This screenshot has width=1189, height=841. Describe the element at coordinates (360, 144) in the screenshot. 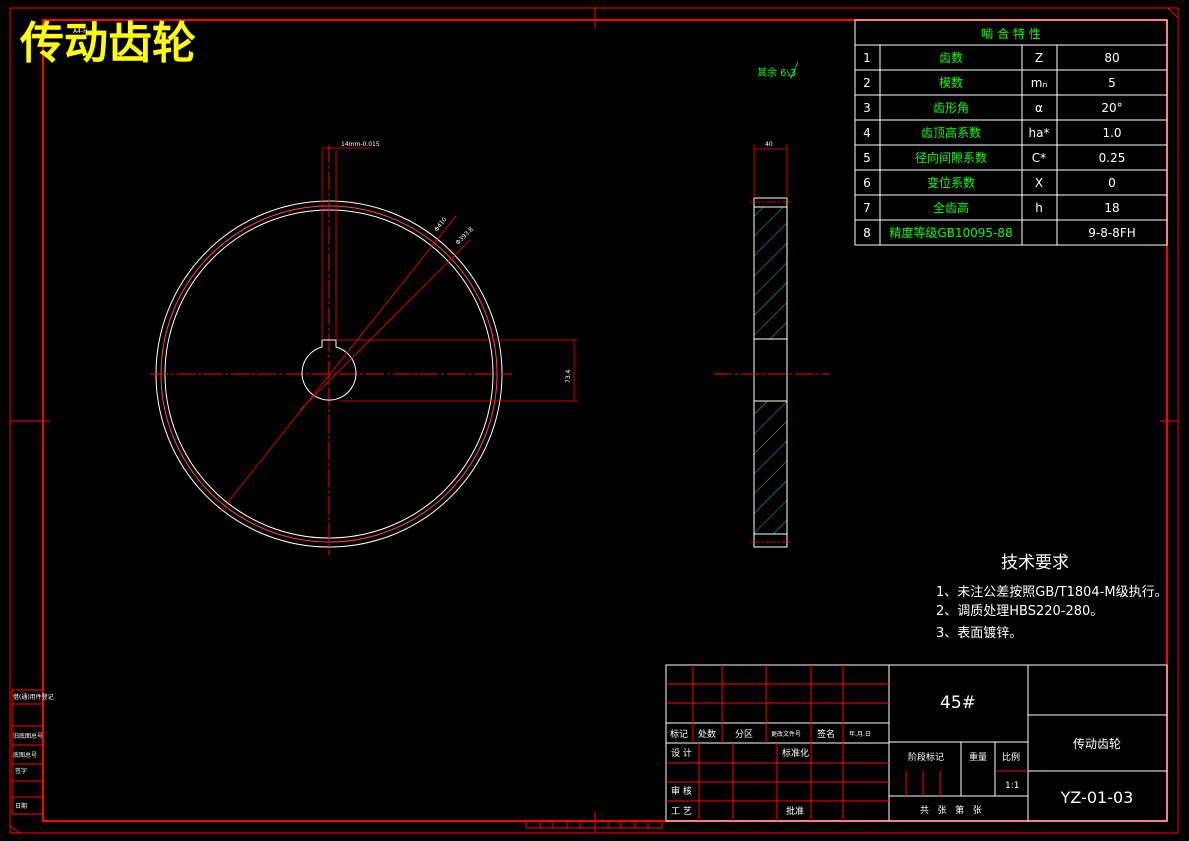

I see `keyway-dim-text: 14mm-0.015` at that location.